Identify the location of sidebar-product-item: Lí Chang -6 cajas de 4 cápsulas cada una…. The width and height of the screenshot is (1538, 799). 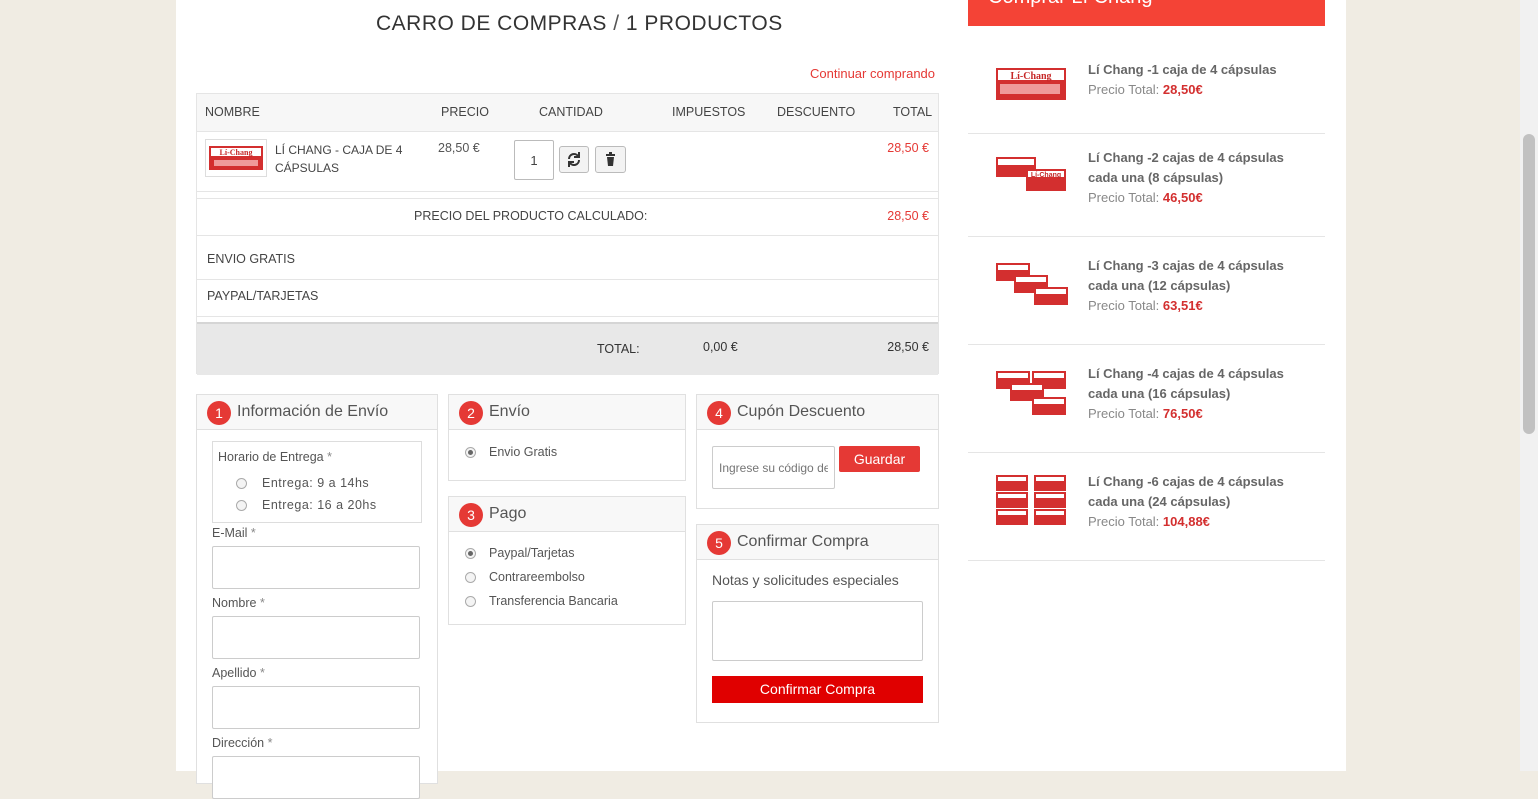
(1146, 507).